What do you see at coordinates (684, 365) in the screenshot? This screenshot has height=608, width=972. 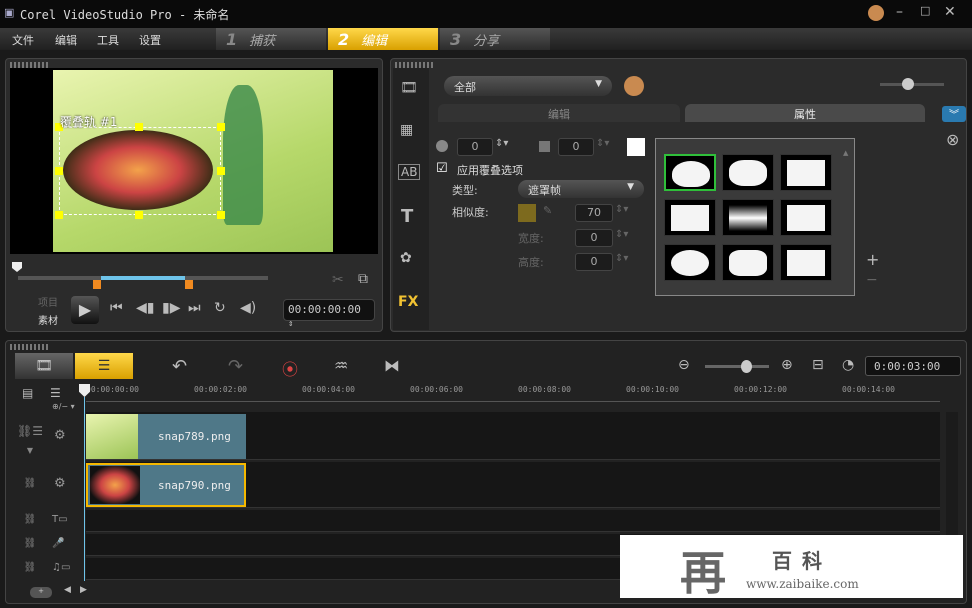 I see `zoom-out-icon: ⊖` at bounding box center [684, 365].